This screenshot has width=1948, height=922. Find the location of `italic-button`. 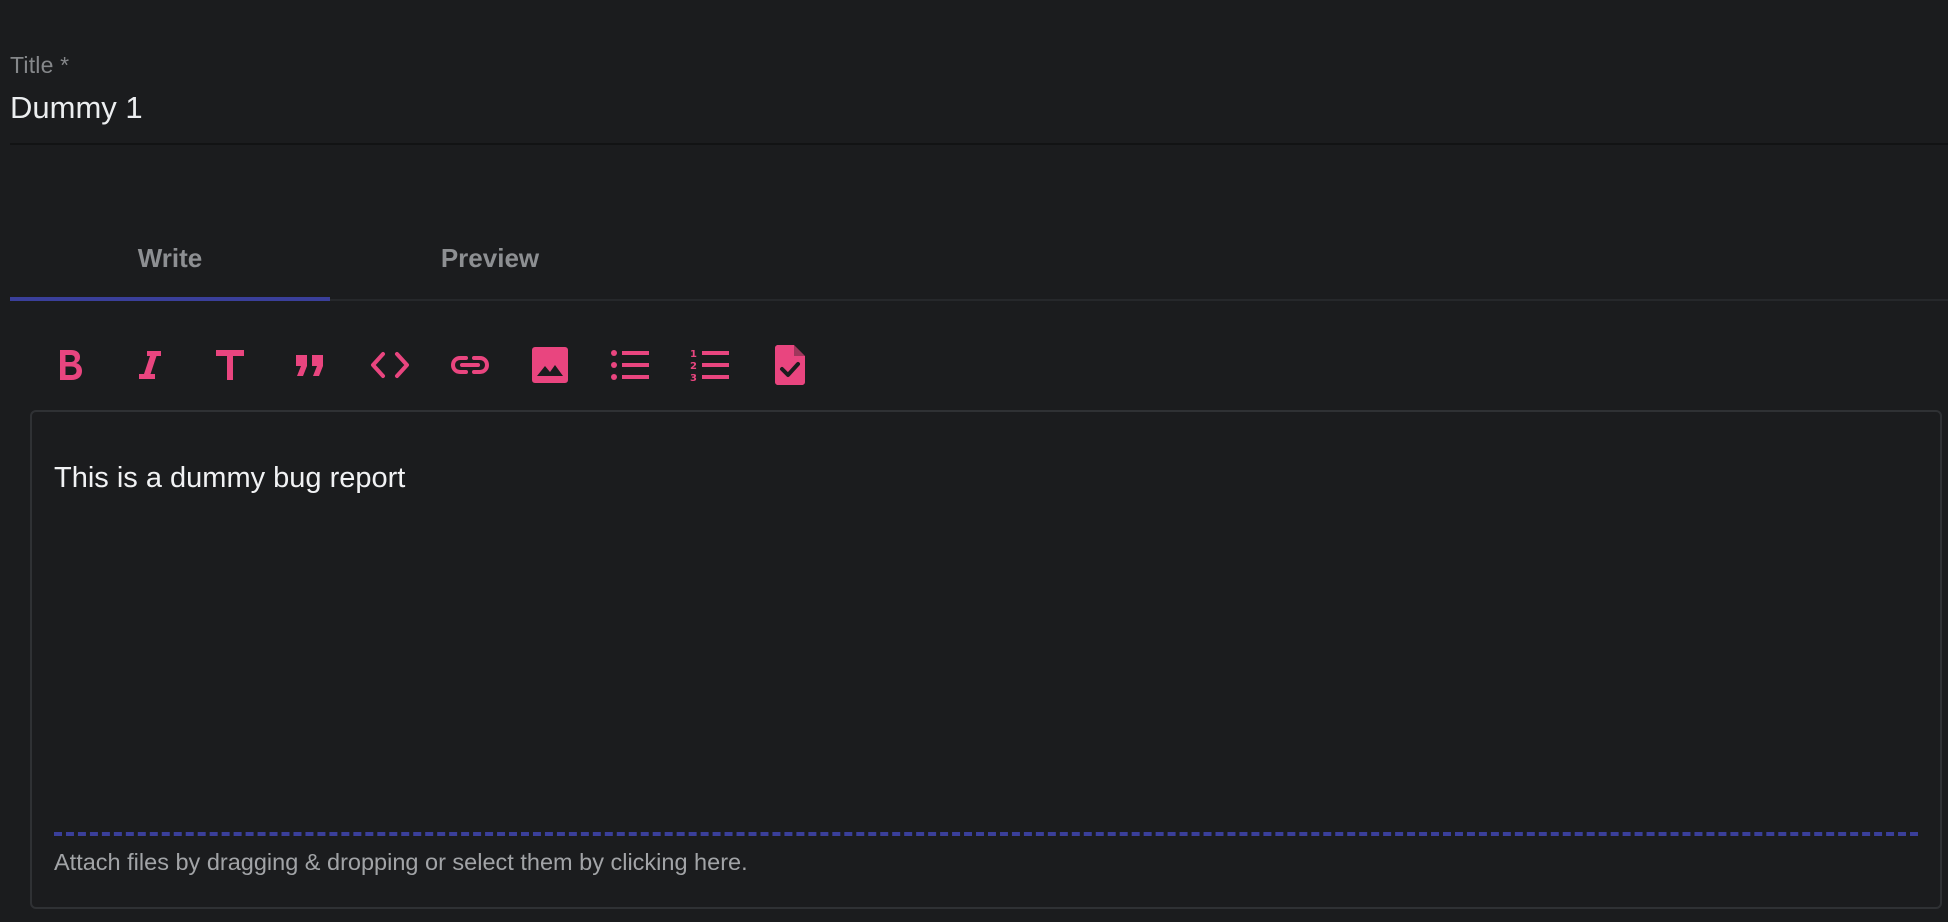

italic-button is located at coordinates (150, 365).